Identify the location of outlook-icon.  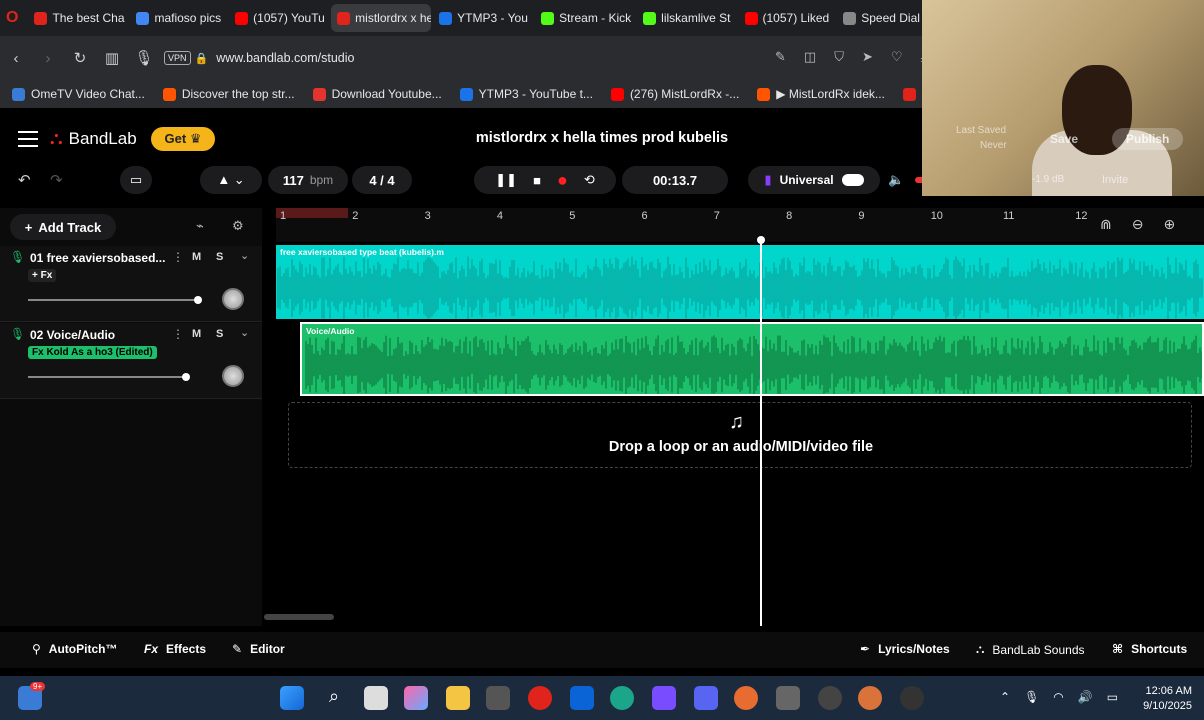
(582, 698).